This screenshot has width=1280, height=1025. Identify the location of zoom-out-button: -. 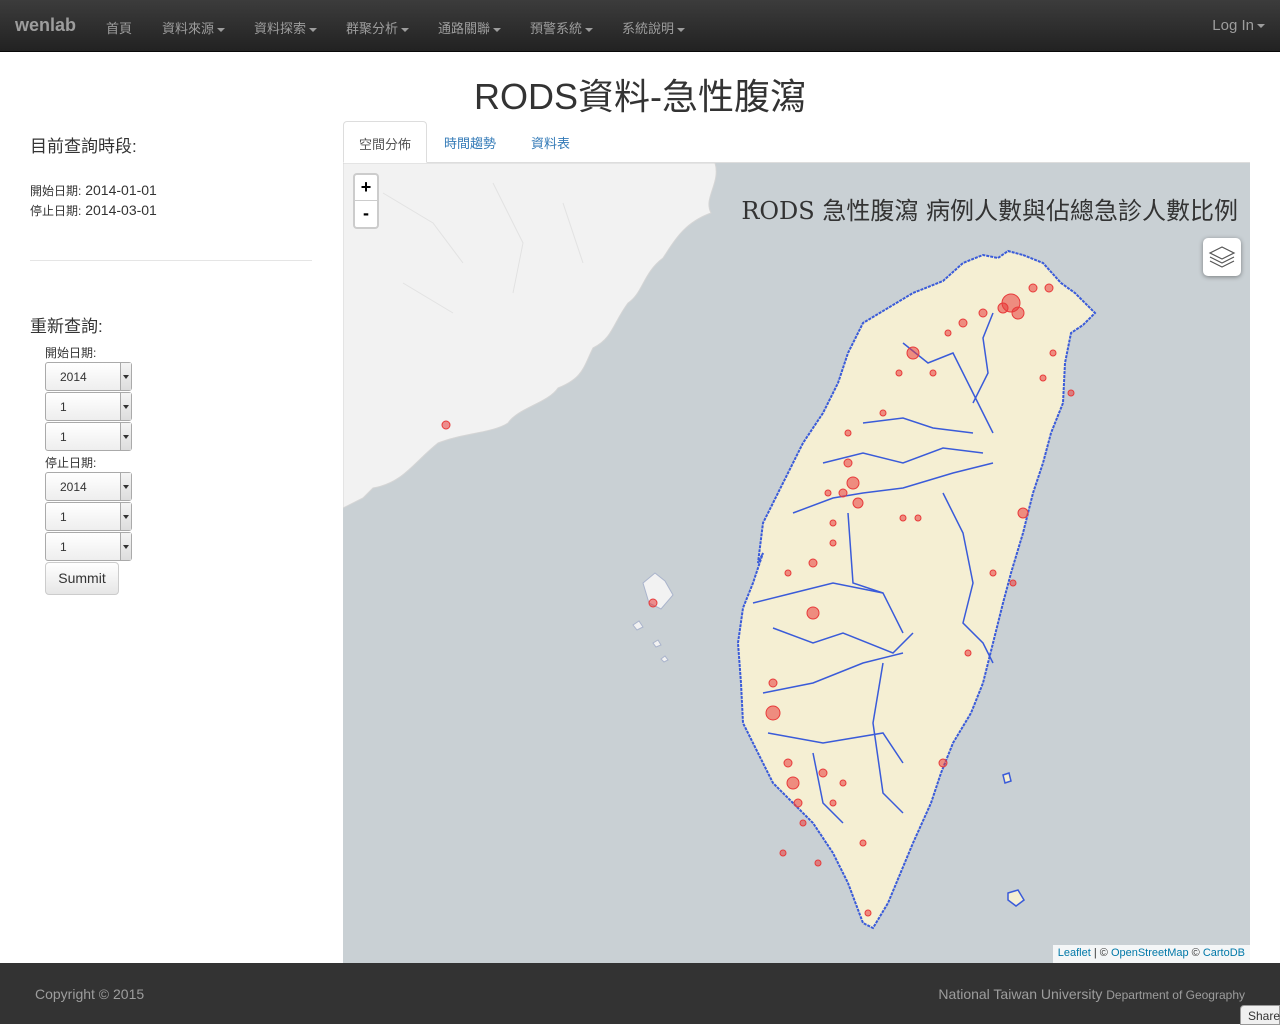
(366, 214).